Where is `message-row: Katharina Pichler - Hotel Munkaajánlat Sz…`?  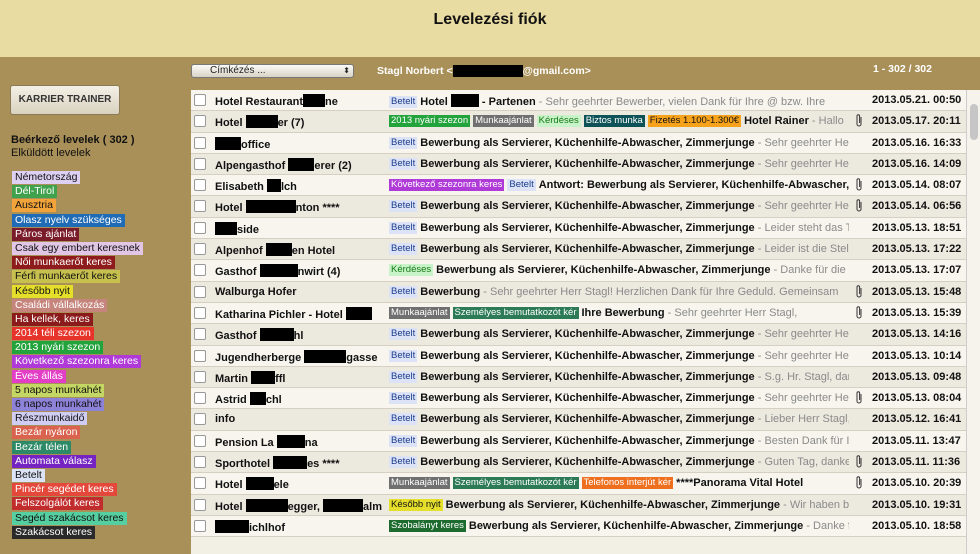
message-row: Katharina Pichler - Hotel Munkaajánlat Sz… is located at coordinates (578, 313).